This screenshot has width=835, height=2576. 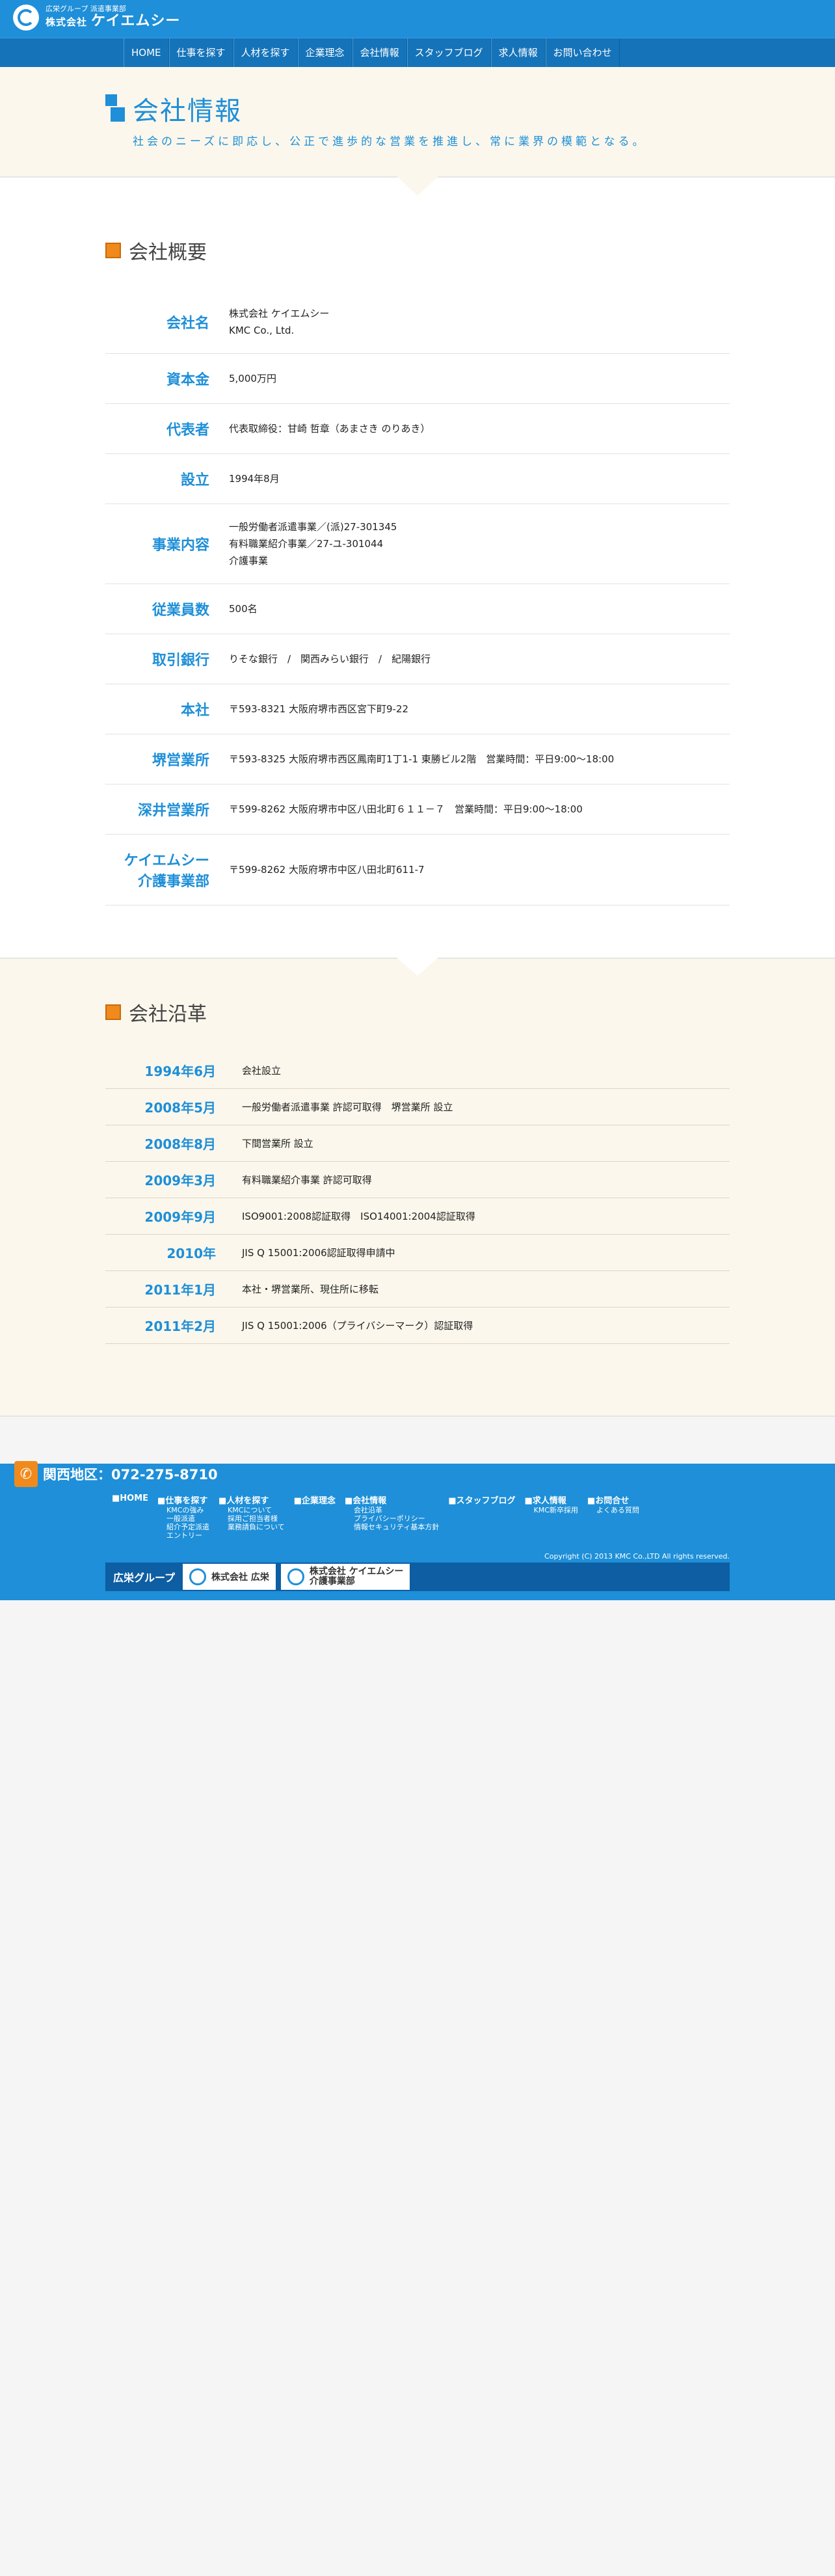 What do you see at coordinates (417, 19) in the screenshot?
I see `site-header: 広栄グループ 派遣事業部 株式会社 ケイエムシー` at bounding box center [417, 19].